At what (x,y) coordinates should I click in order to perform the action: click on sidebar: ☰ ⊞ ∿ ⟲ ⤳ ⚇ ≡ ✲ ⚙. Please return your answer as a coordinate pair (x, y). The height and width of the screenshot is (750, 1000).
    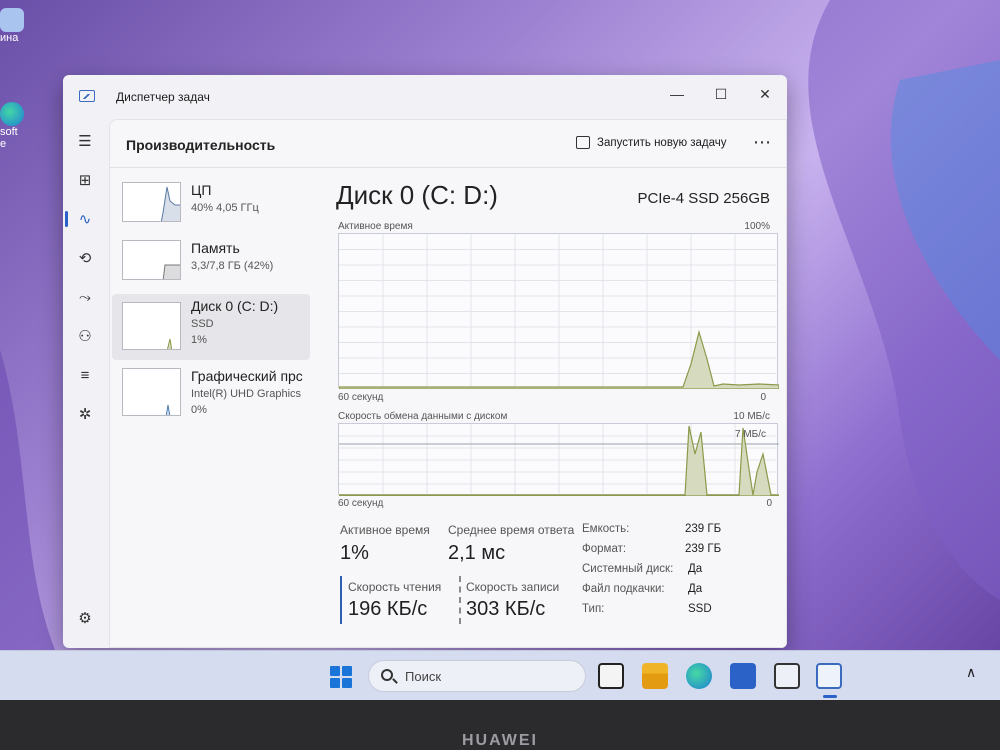
    Looking at the image, I should click on (85, 382).